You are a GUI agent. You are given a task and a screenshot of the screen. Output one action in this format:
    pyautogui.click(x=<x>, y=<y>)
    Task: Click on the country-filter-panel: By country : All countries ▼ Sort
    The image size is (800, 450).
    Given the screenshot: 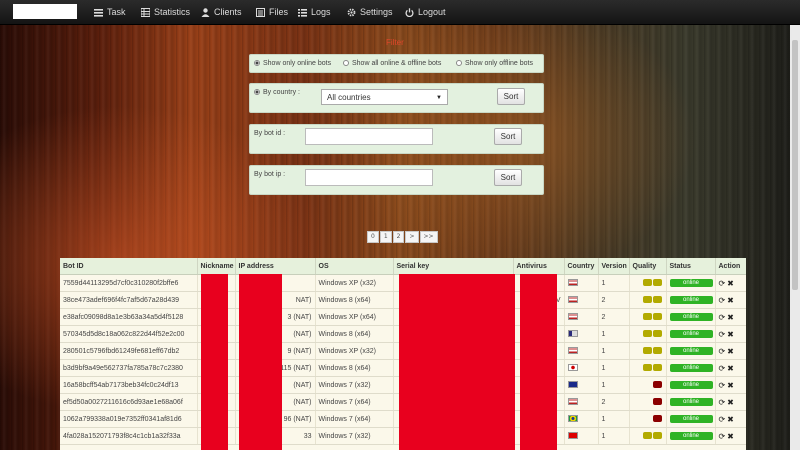 What is the action you would take?
    pyautogui.click(x=396, y=98)
    